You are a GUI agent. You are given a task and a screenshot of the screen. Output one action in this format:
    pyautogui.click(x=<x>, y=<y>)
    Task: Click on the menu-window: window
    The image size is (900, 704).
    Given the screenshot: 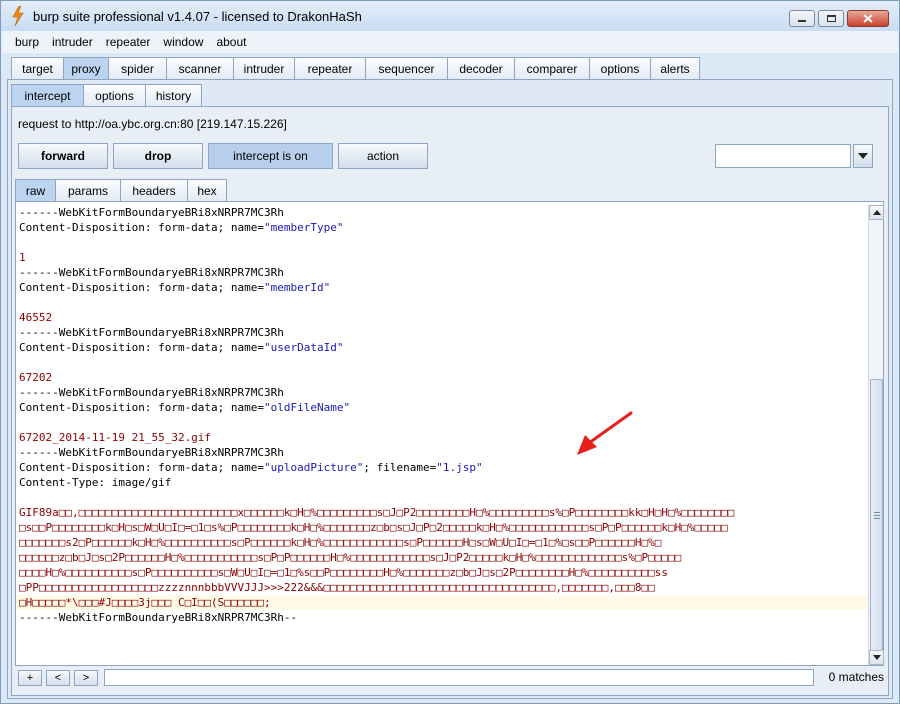 What is the action you would take?
    pyautogui.click(x=183, y=42)
    